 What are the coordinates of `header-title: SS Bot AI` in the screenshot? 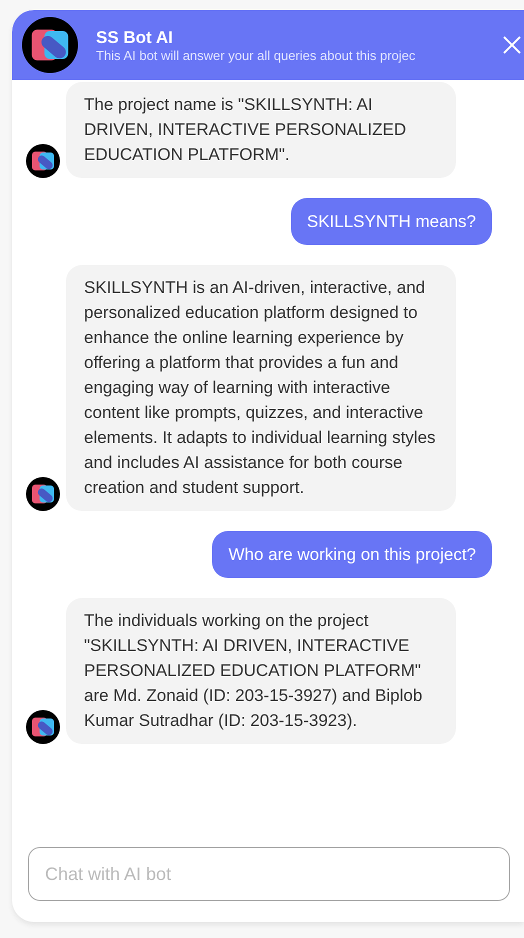 It's located at (135, 38).